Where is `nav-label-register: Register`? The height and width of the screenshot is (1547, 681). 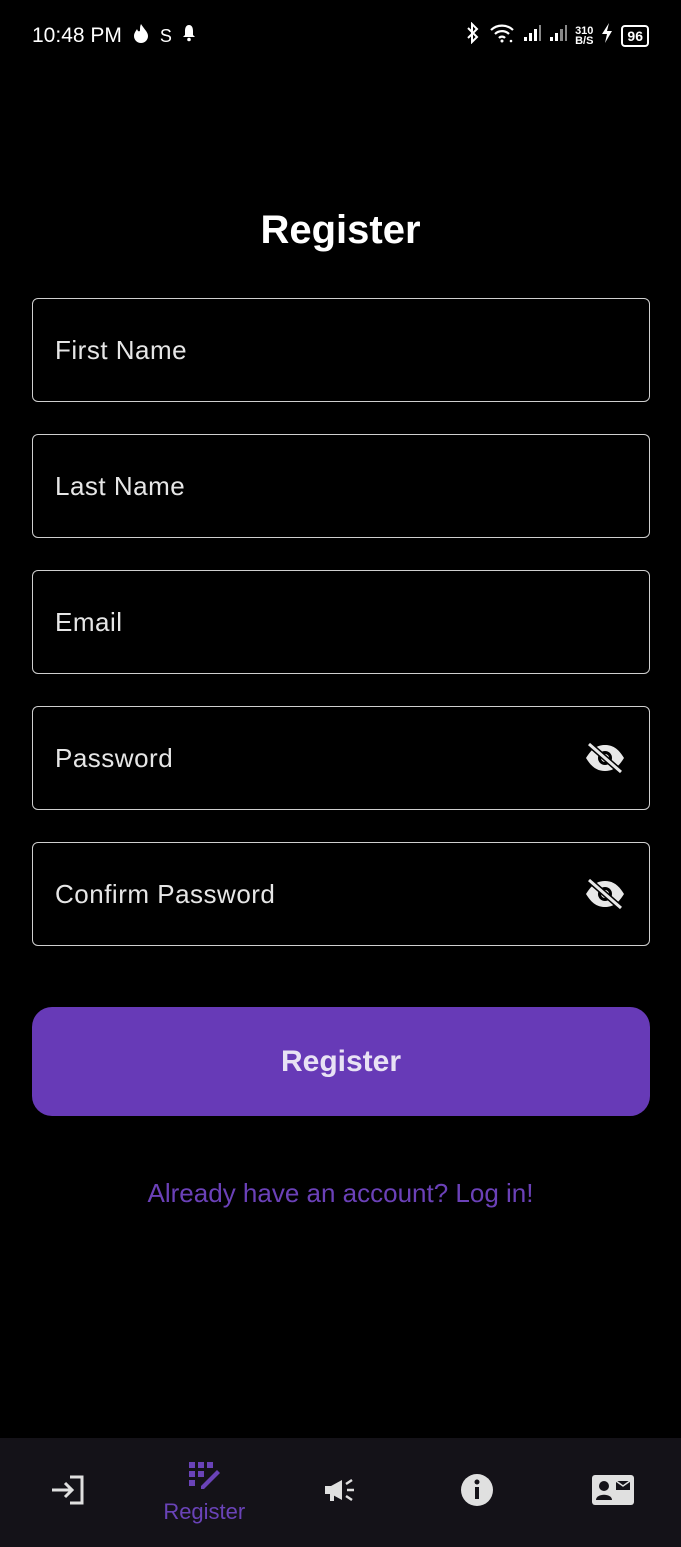
nav-label-register: Register is located at coordinates (204, 1511).